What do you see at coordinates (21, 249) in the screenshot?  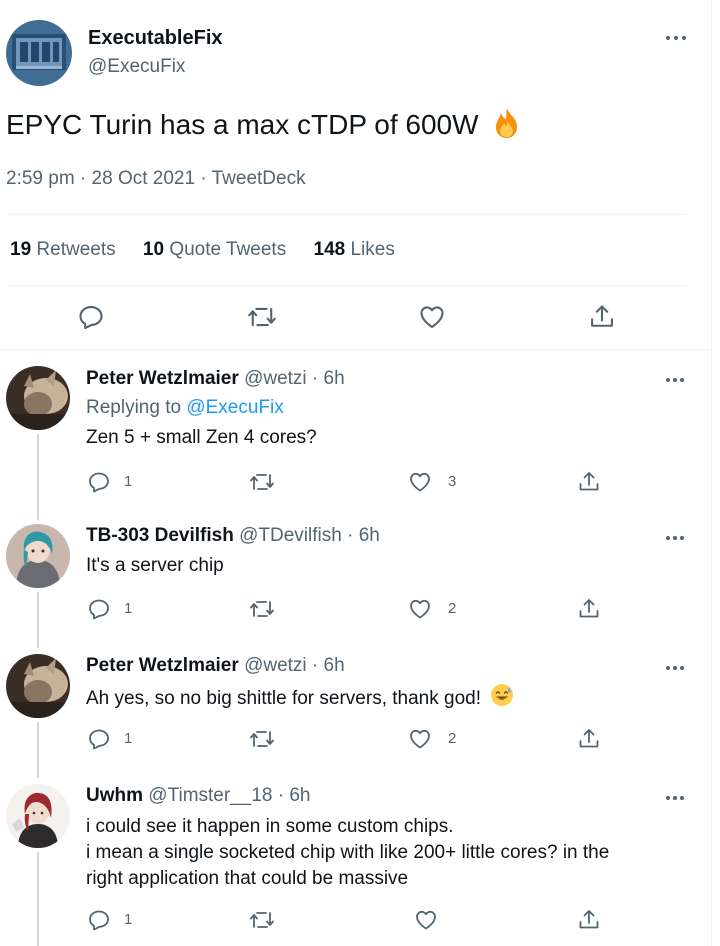 I see `retweets-count: 19` at bounding box center [21, 249].